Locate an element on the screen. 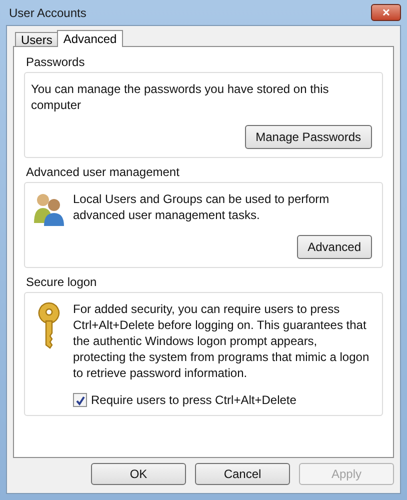 Image resolution: width=407 pixels, height=500 pixels. checkbox-label: Require users to press Ctrl+Alt+Delete is located at coordinates (193, 400).